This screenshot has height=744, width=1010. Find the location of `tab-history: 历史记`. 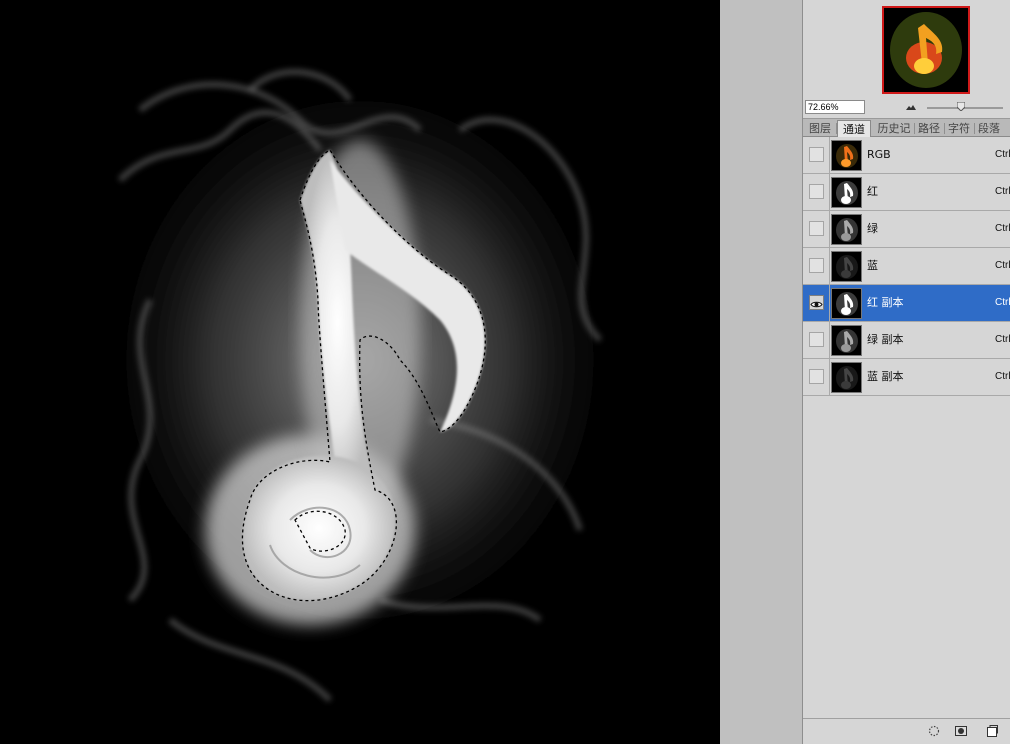

tab-history: 历史记 is located at coordinates (894, 128).